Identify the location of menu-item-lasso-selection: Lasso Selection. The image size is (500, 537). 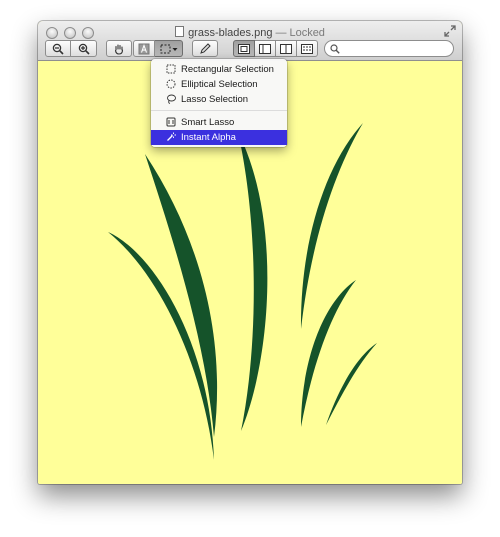
(219, 99).